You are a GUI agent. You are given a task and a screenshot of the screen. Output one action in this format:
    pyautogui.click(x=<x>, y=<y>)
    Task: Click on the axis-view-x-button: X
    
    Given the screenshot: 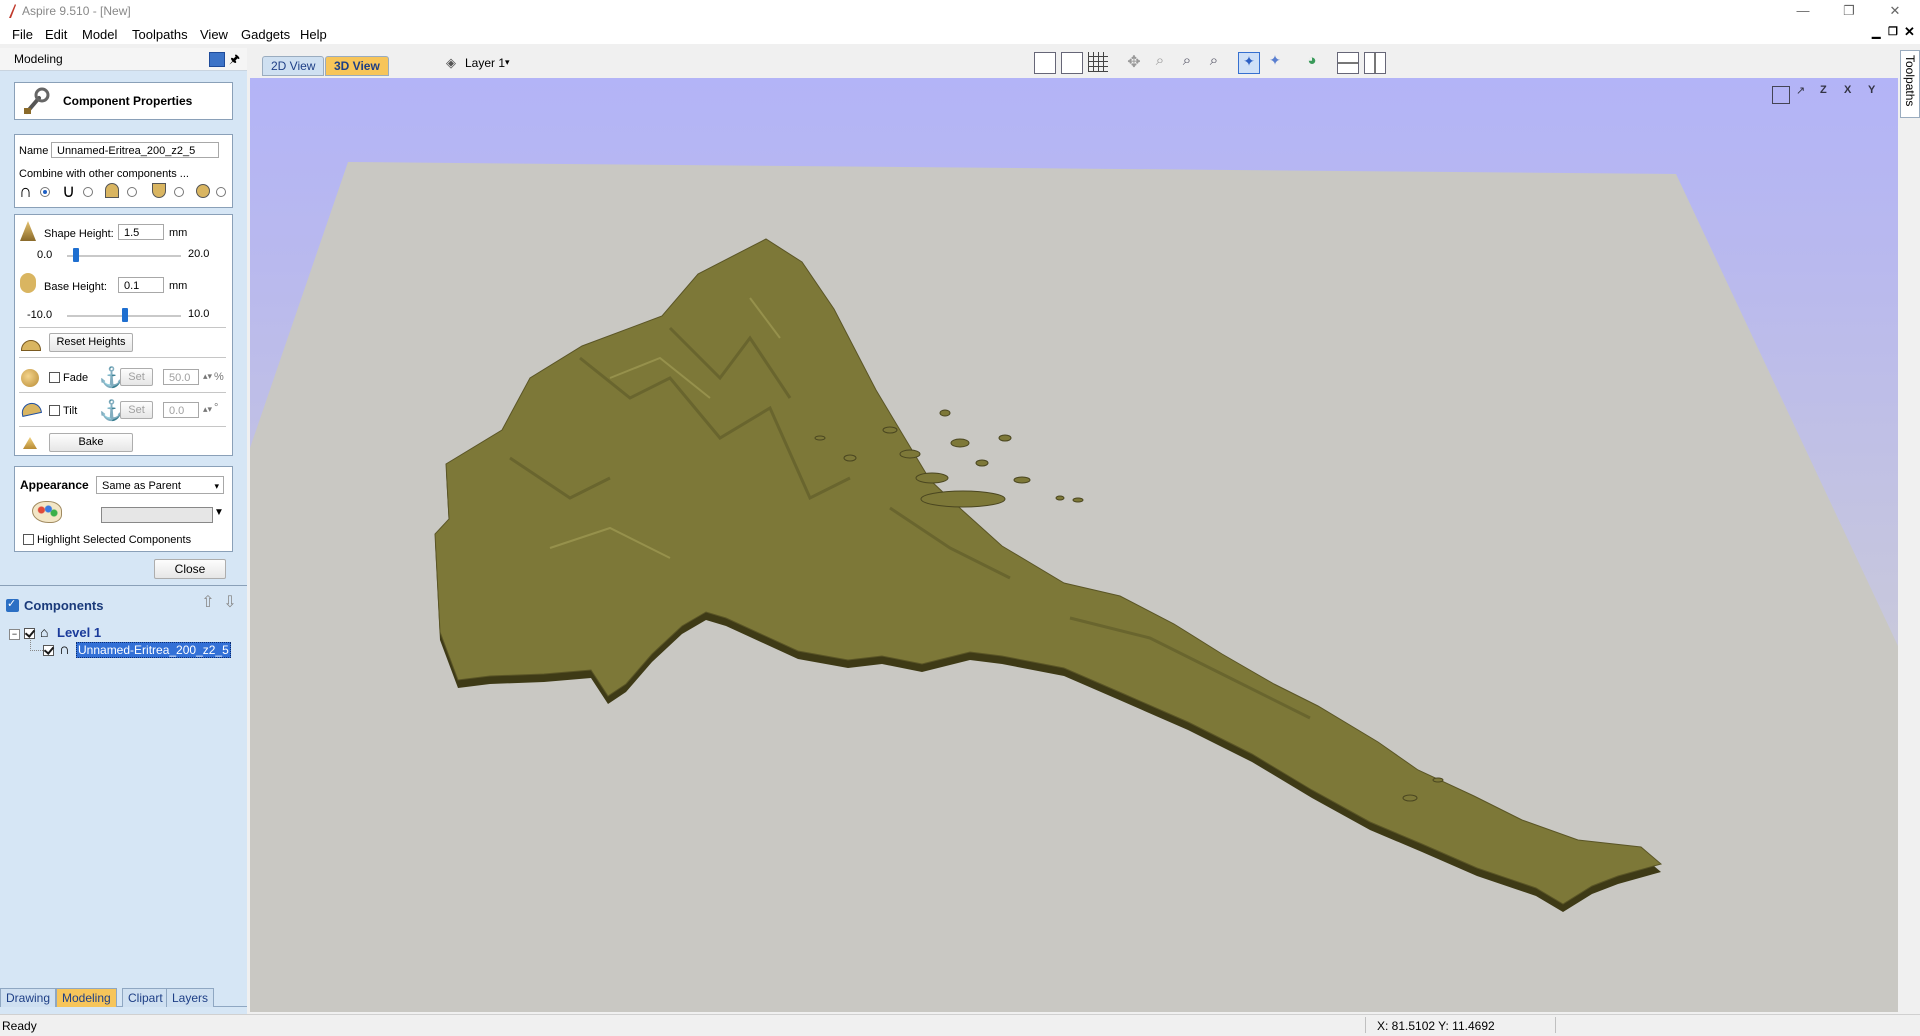 What is the action you would take?
    pyautogui.click(x=1847, y=90)
    